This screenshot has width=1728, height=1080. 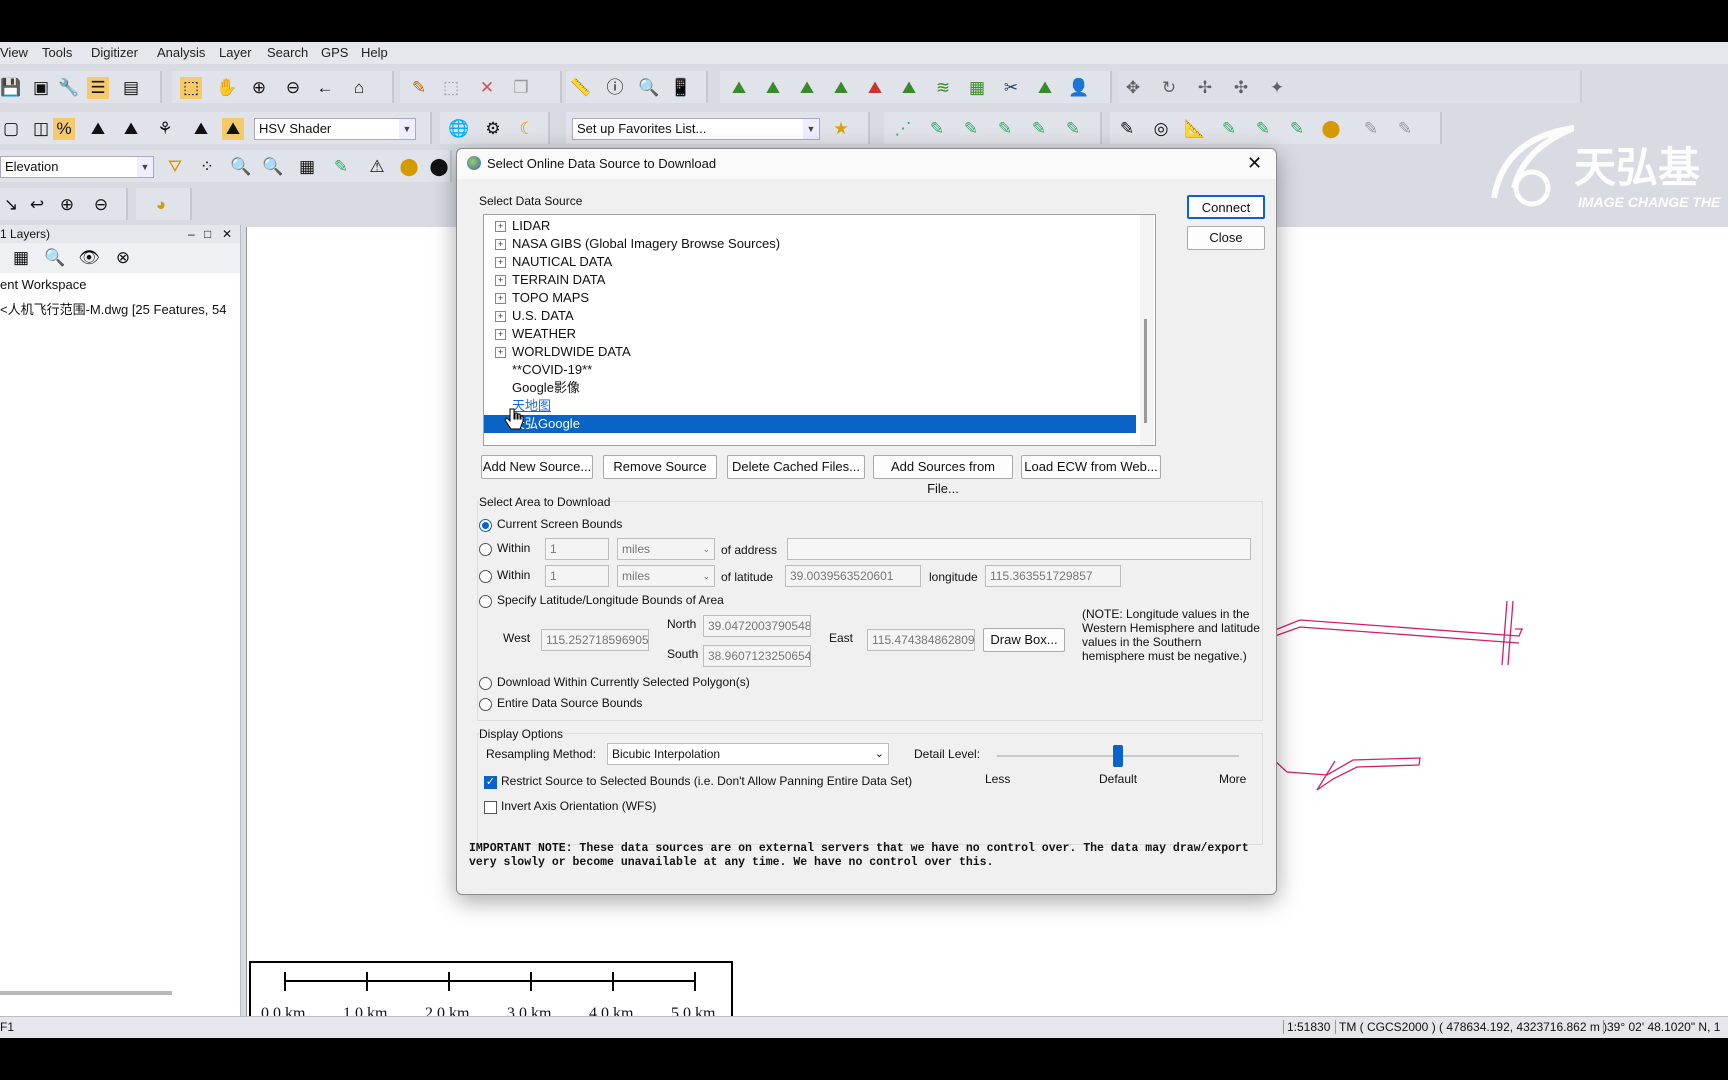 I want to click on maximize-icon: □, so click(x=207, y=234).